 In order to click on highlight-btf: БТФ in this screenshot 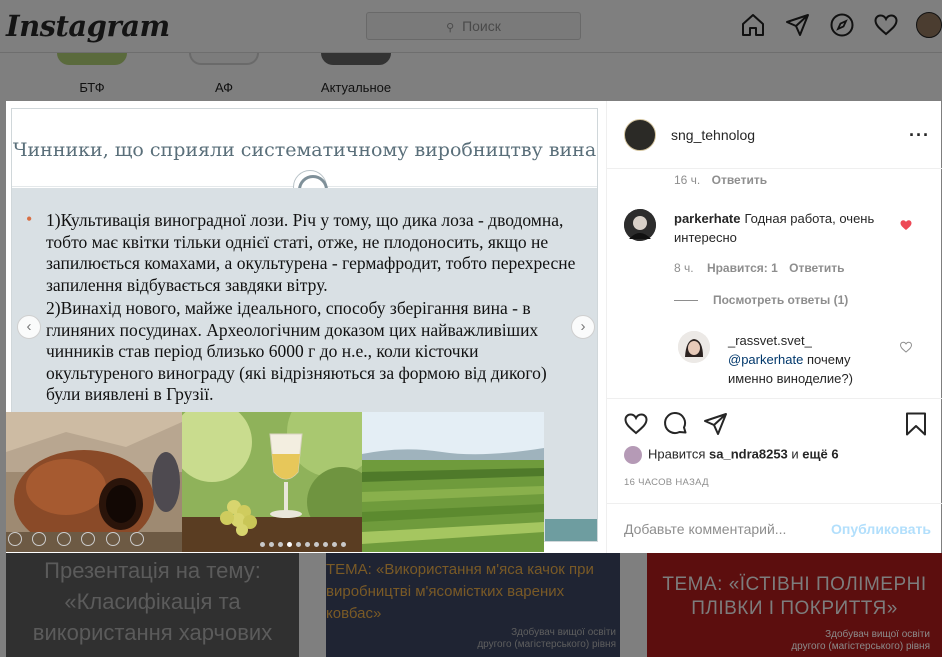, I will do `click(92, 74)`.